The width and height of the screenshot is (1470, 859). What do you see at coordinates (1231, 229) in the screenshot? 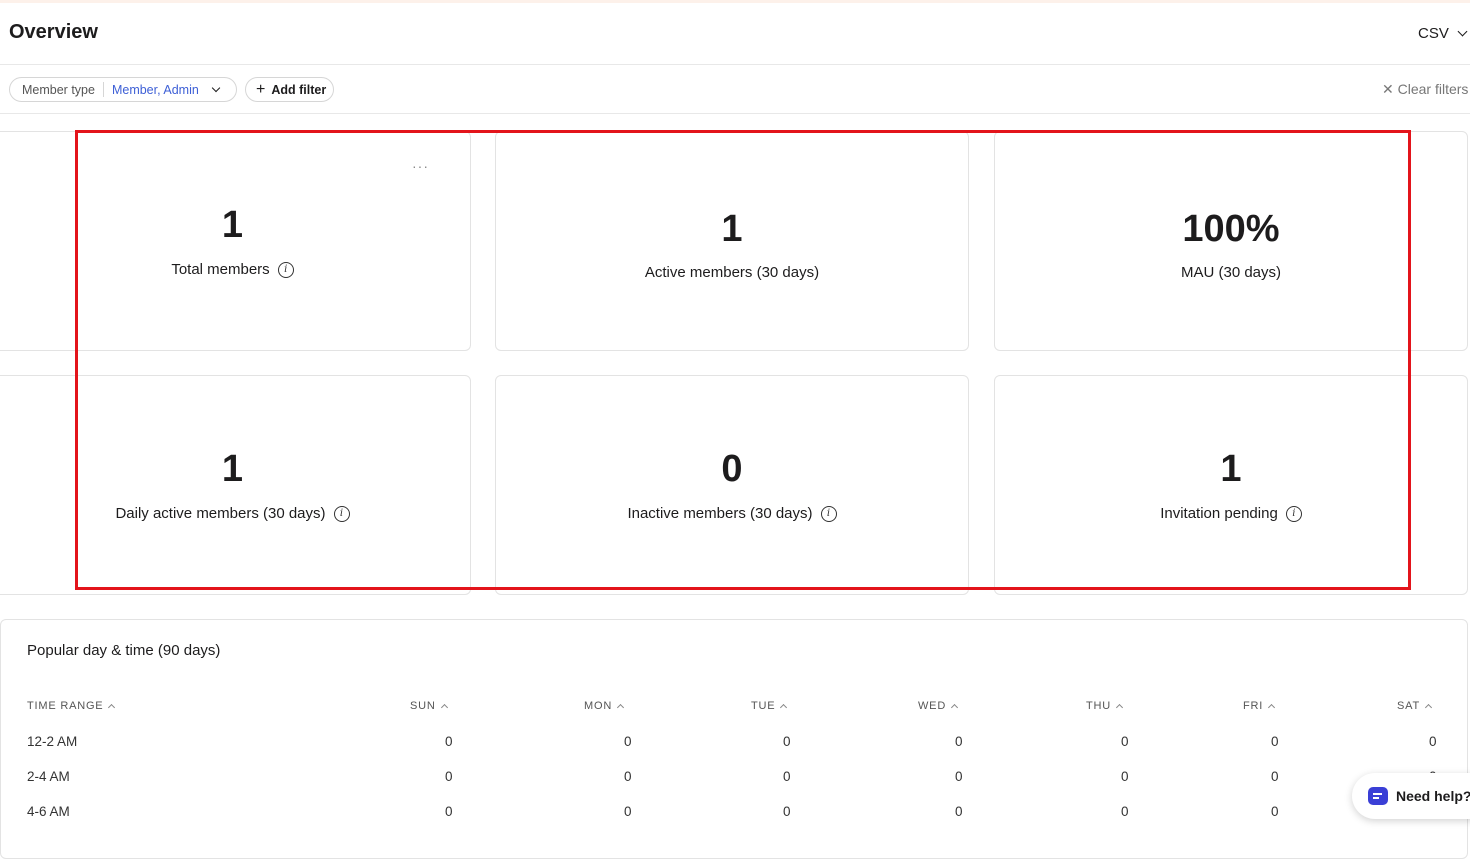
I see `stat-value: 100%` at bounding box center [1231, 229].